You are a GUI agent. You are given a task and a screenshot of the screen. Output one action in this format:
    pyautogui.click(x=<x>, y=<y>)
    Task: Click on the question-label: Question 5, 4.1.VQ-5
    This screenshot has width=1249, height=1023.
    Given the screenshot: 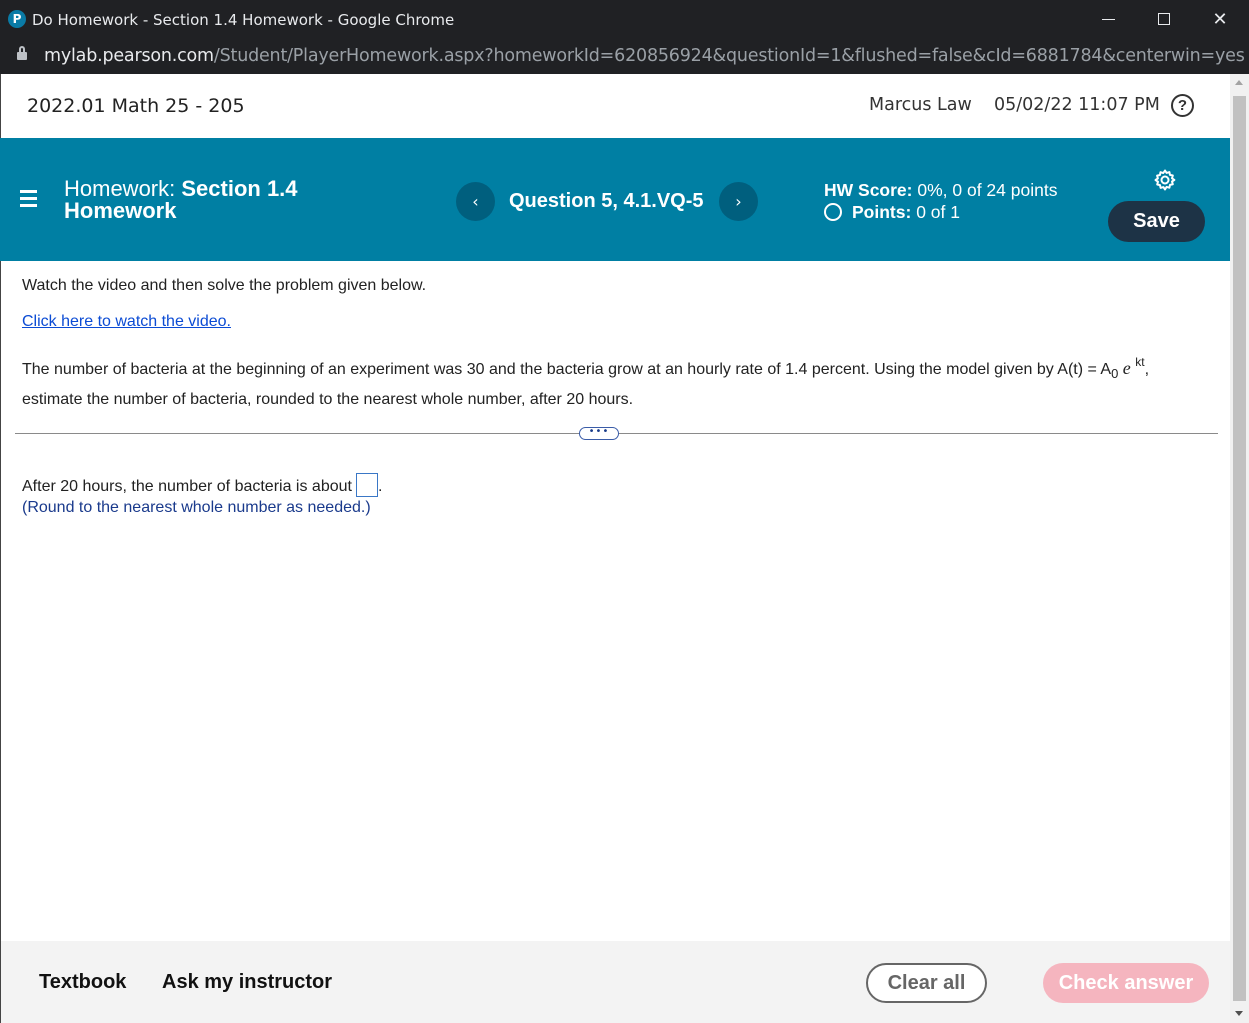 What is the action you would take?
    pyautogui.click(x=606, y=201)
    